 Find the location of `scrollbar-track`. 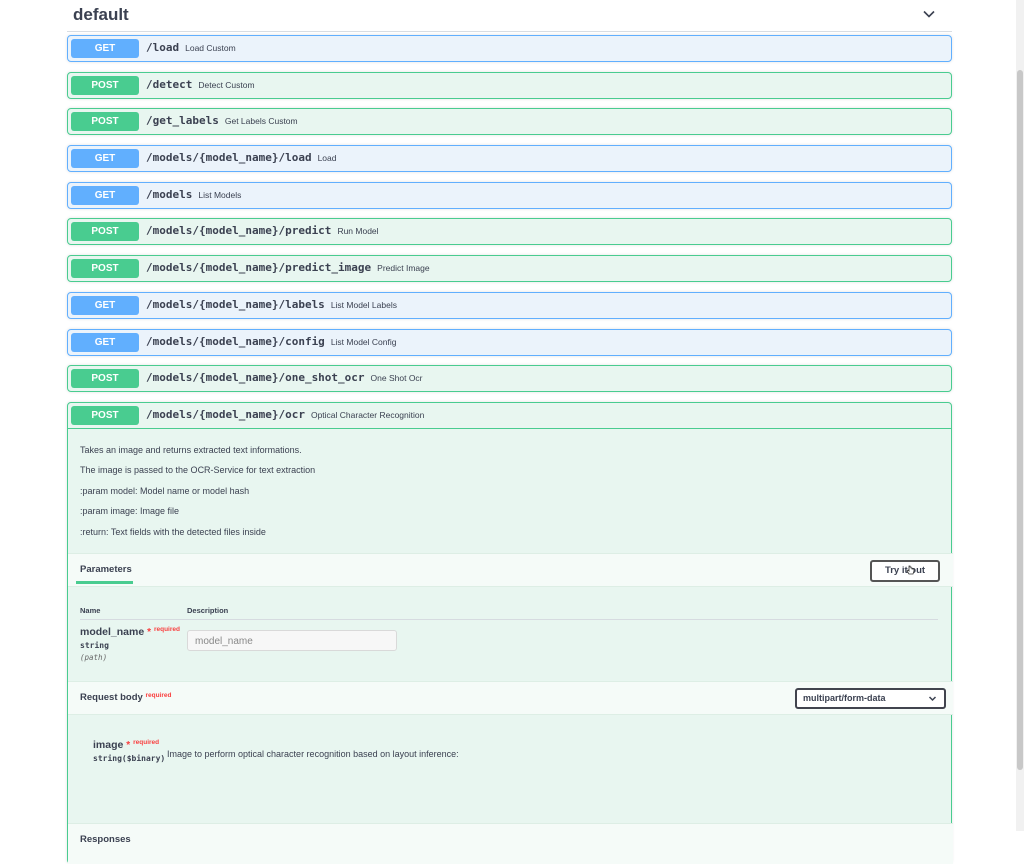

scrollbar-track is located at coordinates (1020, 415).